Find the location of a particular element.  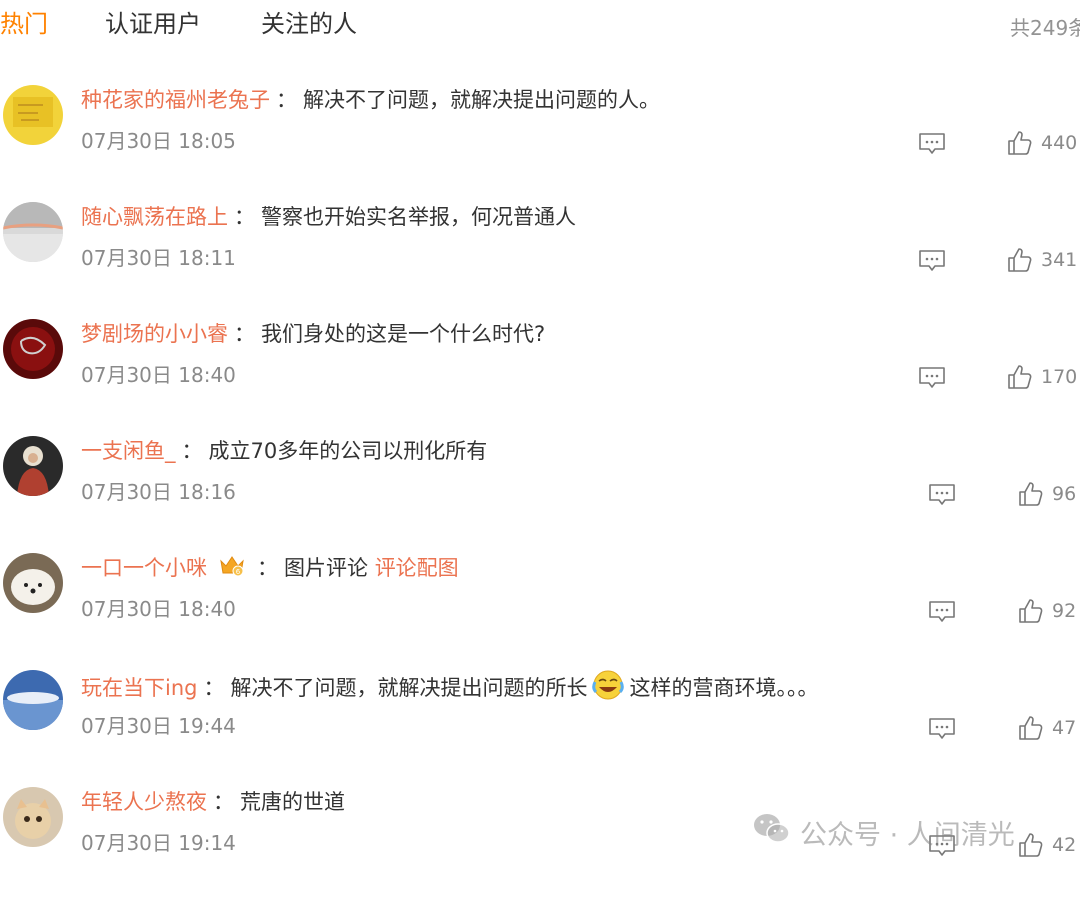

like-button: 92 is located at coordinates (1047, 611).